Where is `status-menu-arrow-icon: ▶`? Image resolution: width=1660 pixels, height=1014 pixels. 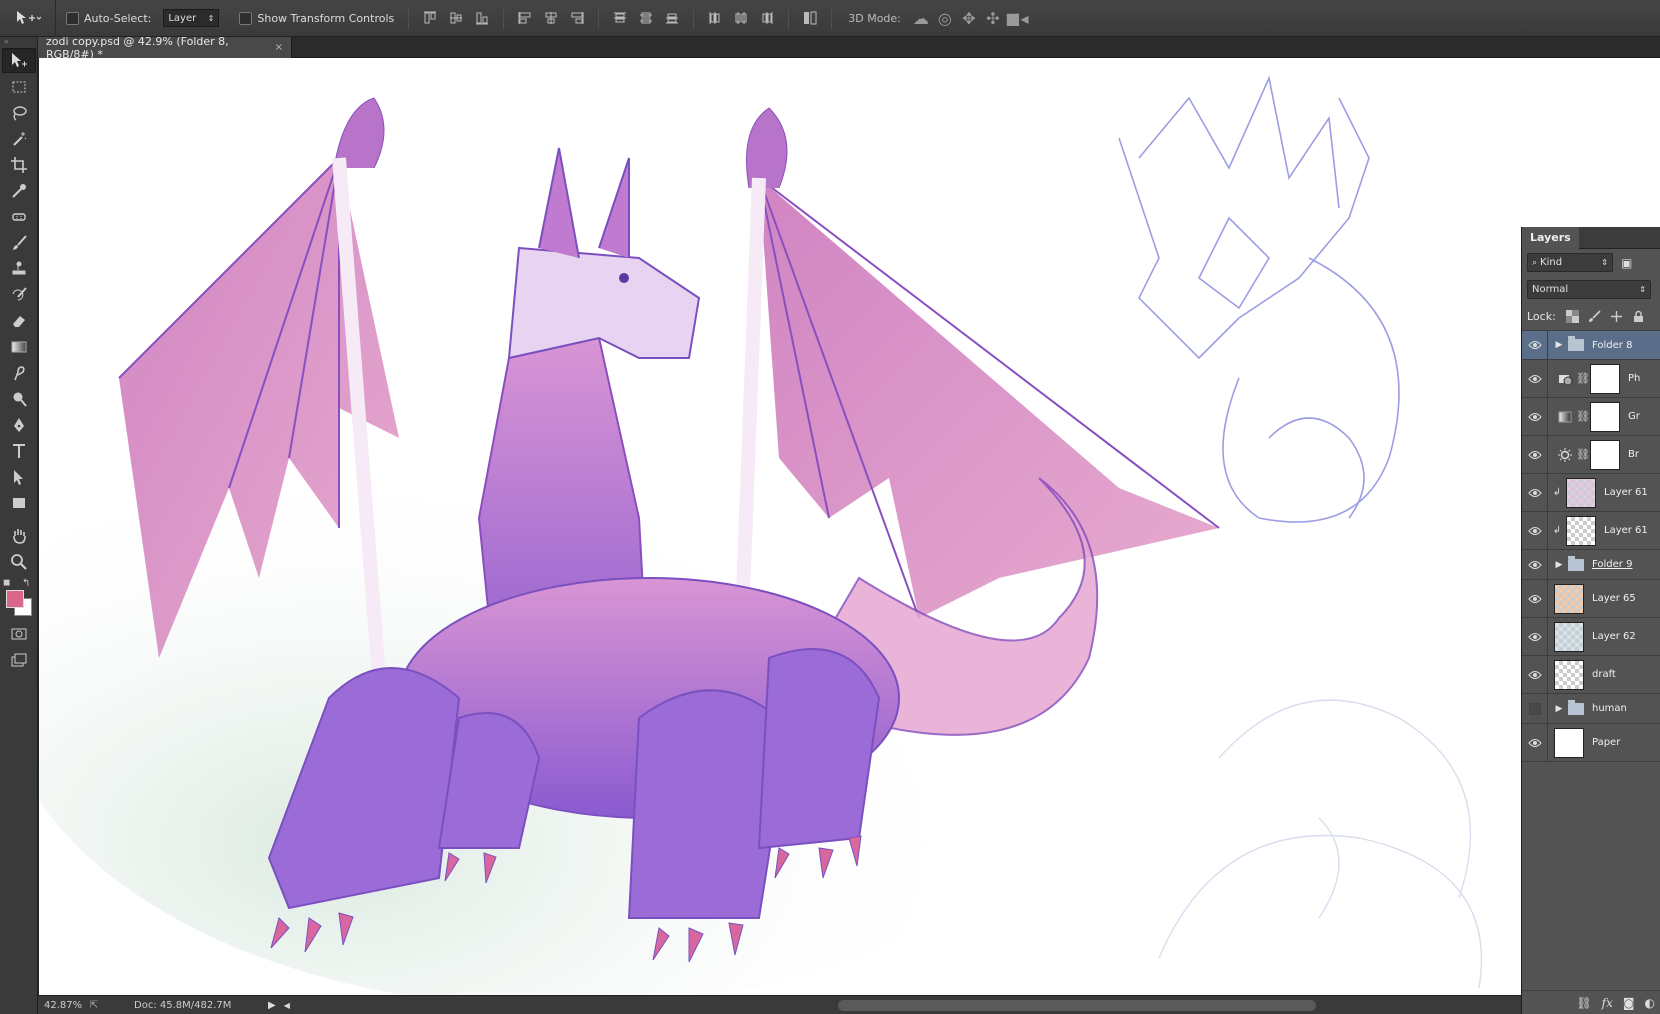 status-menu-arrow-icon: ▶ is located at coordinates (272, 1005).